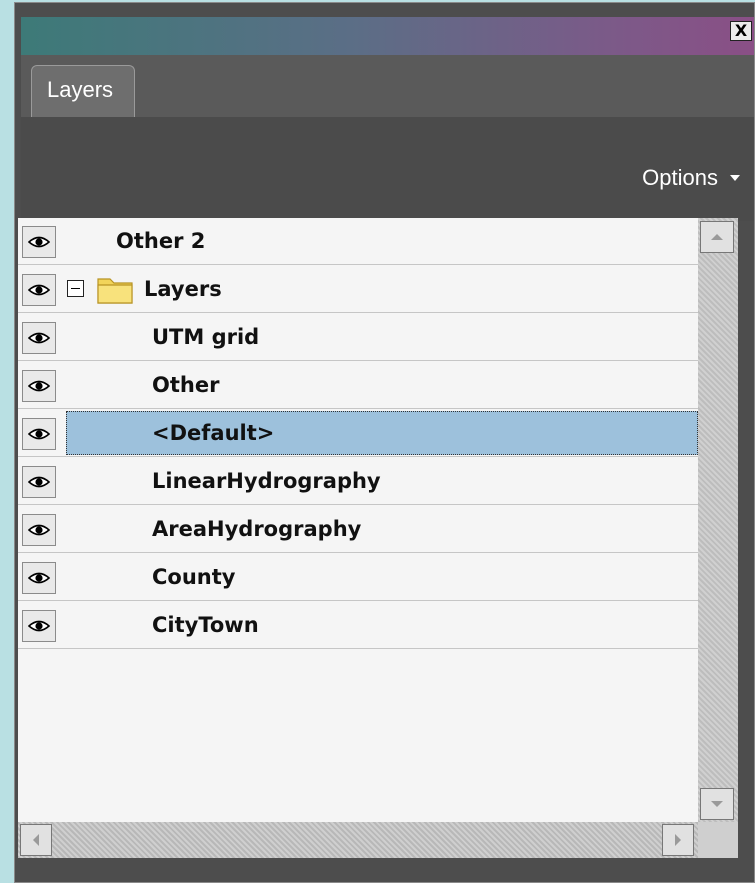  I want to click on scroll-left-button, so click(36, 840).